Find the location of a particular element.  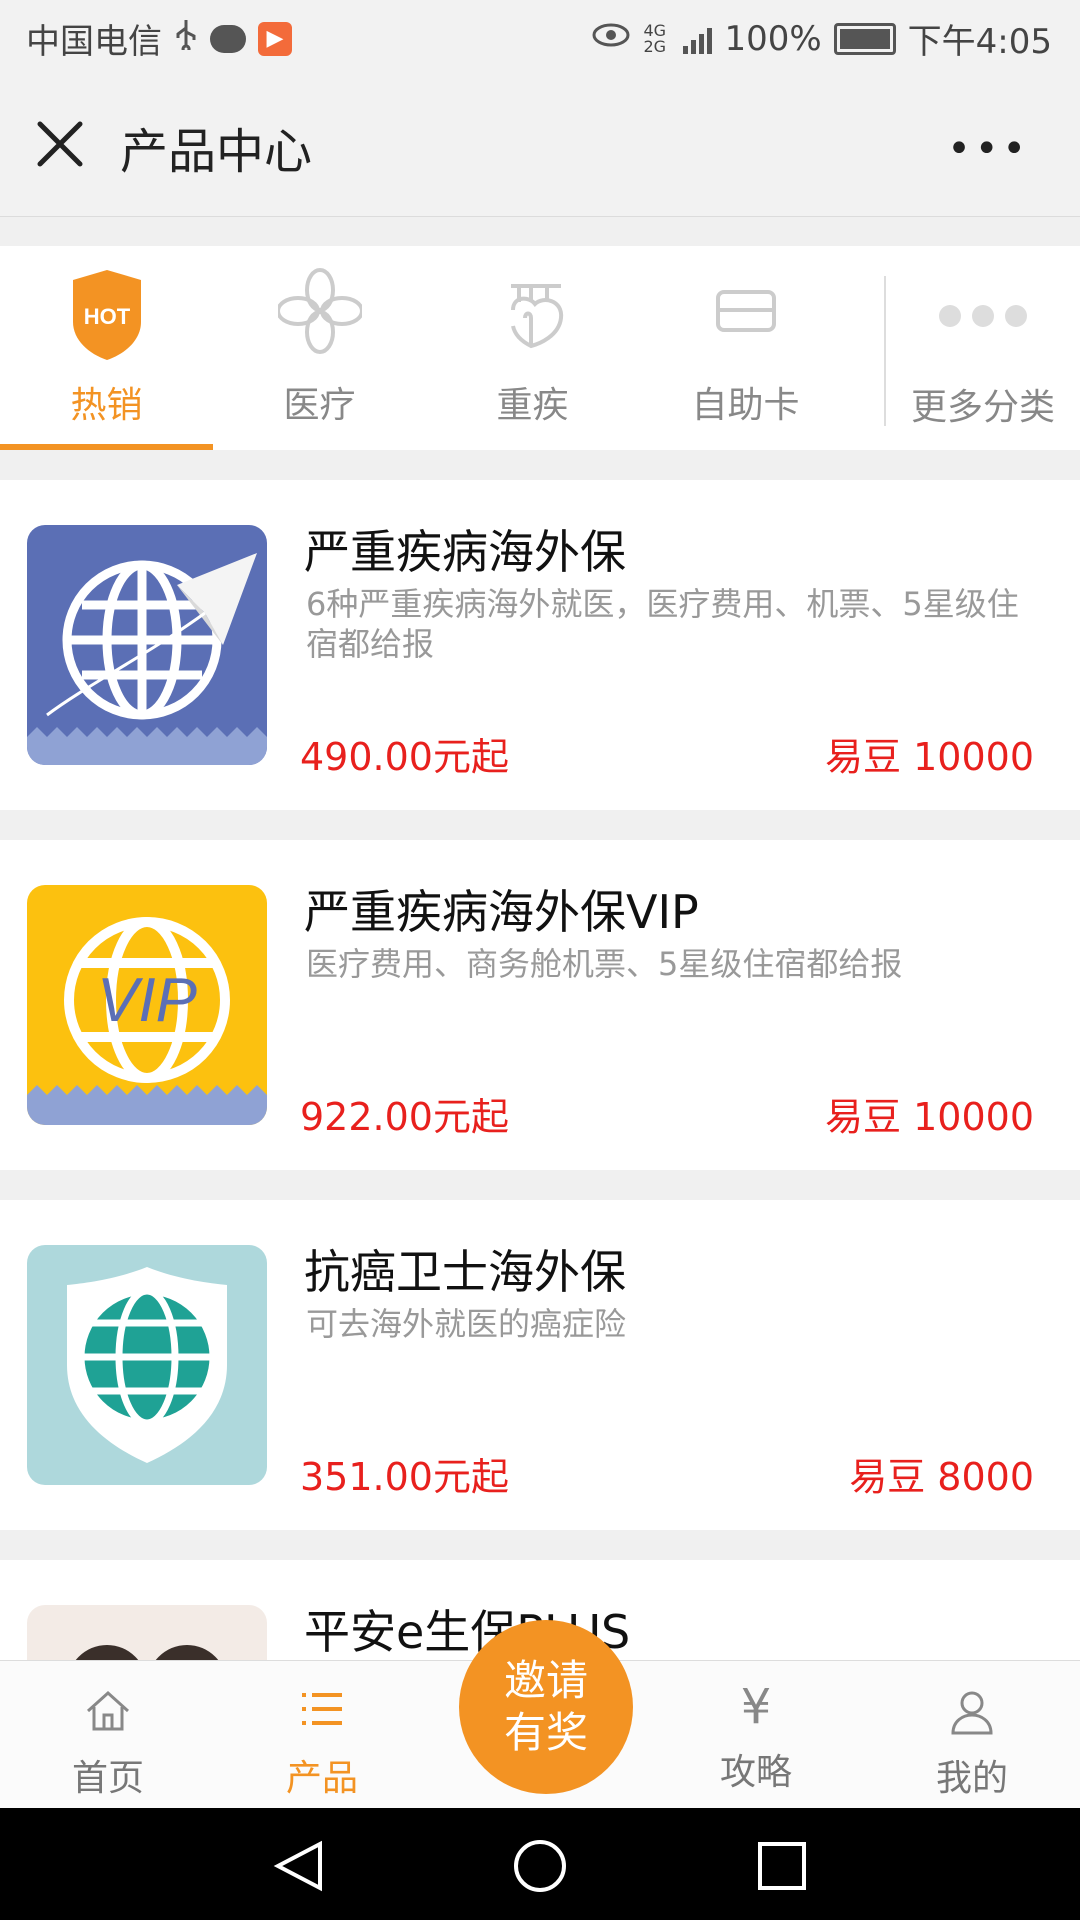

tab-label-medical: 医疗 is located at coordinates (319, 405).